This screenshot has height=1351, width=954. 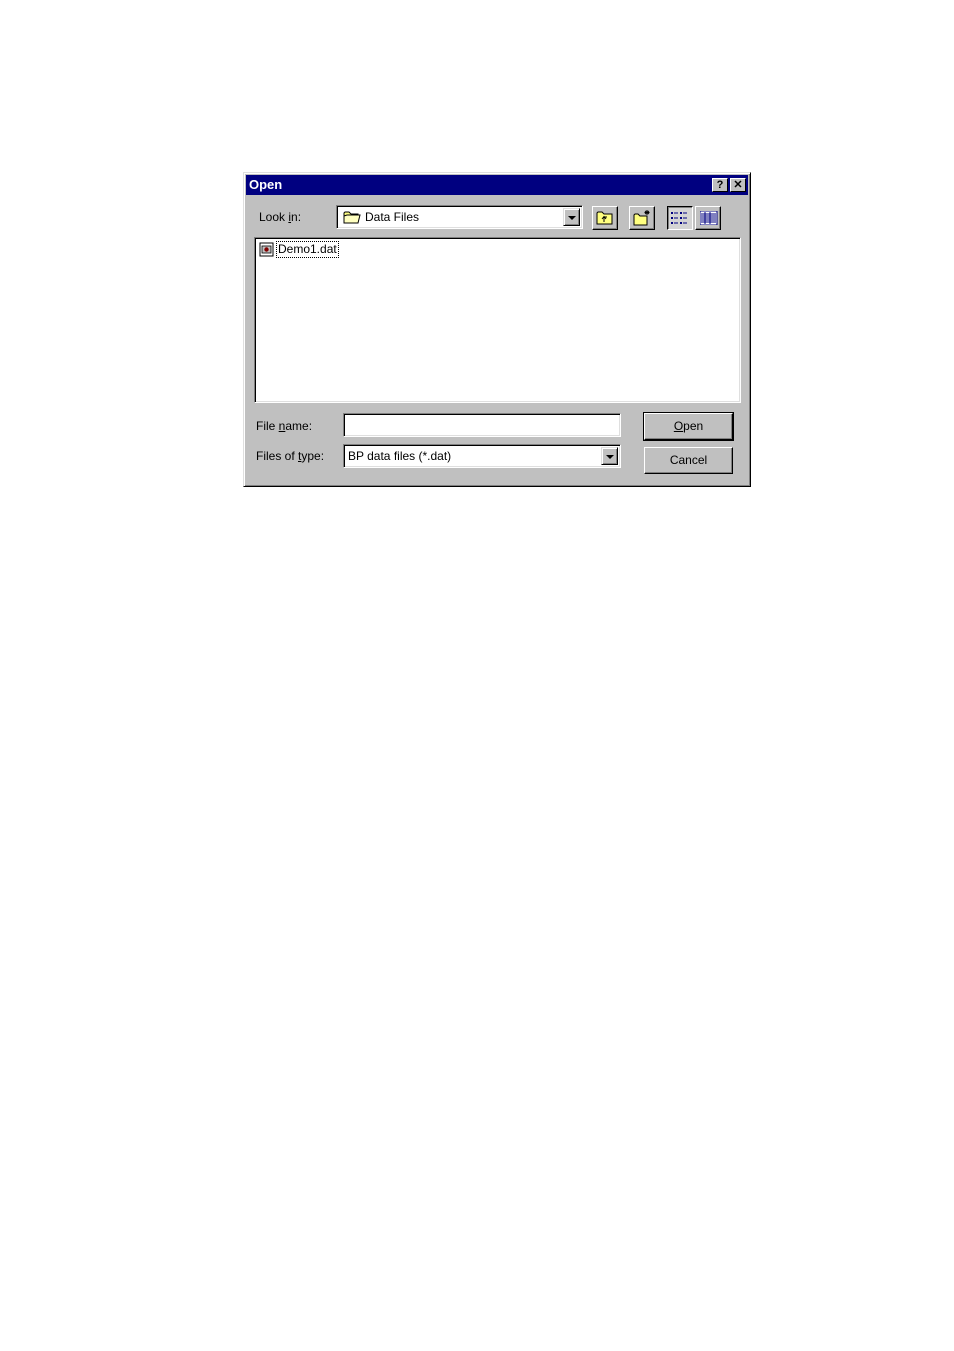 What do you see at coordinates (392, 217) in the screenshot?
I see `look-in-value: Data Files` at bounding box center [392, 217].